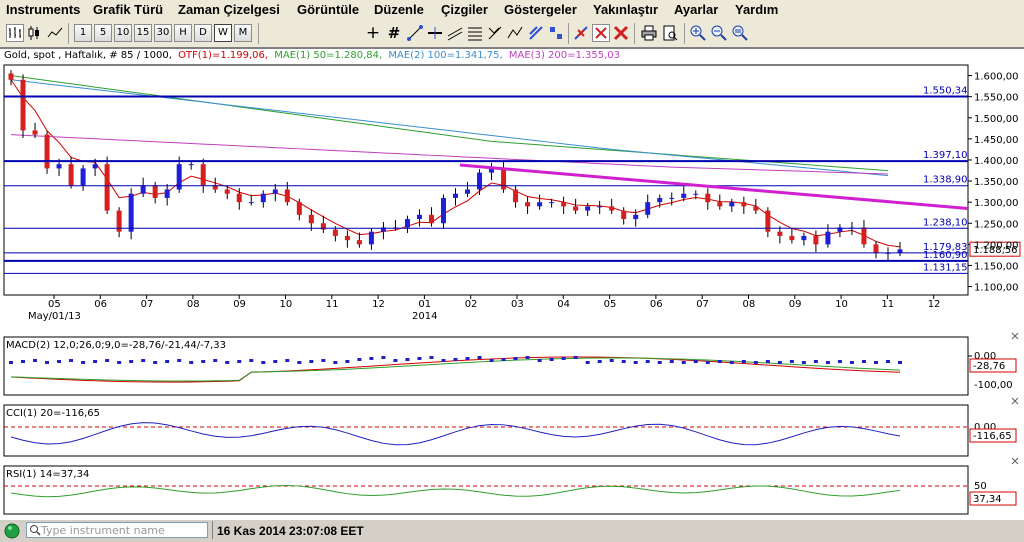 The image size is (1024, 542). What do you see at coordinates (540, 9) in the screenshot?
I see `menu-indicators: Göstergeler` at bounding box center [540, 9].